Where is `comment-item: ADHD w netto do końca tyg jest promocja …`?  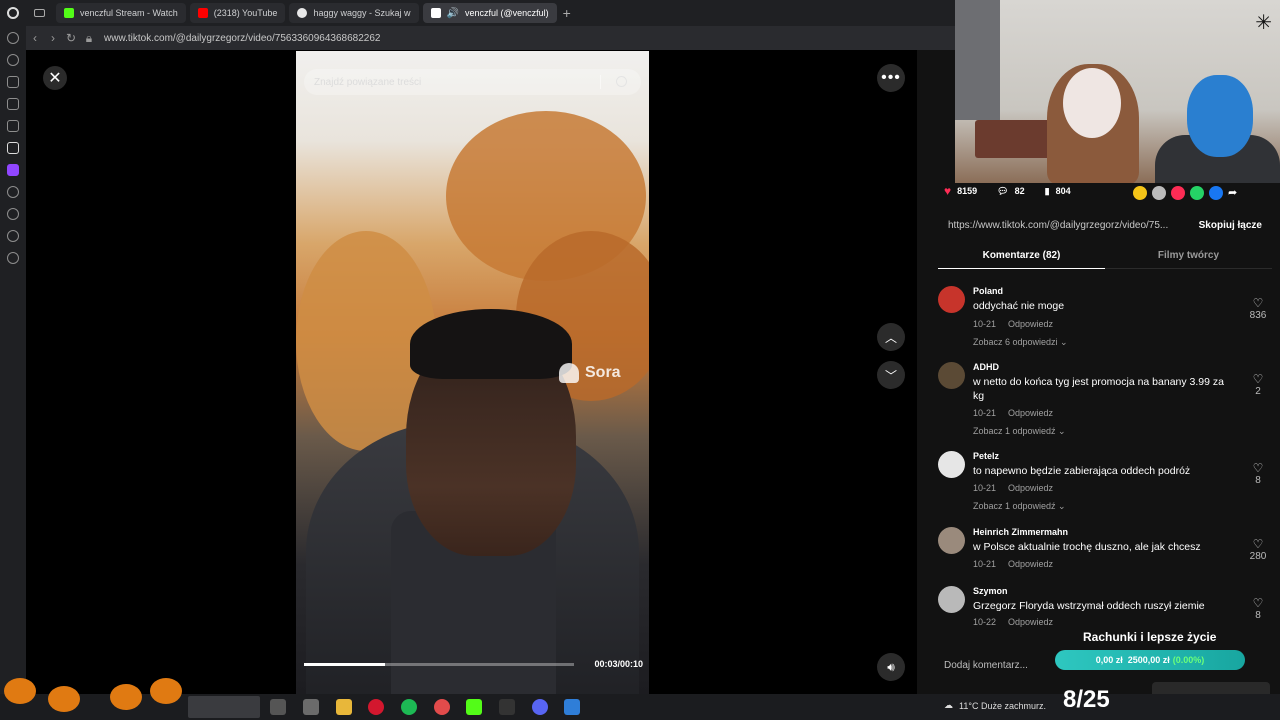
comment-item: ADHD w netto do końca tyg jest promocja … is located at coordinates (1105, 402).